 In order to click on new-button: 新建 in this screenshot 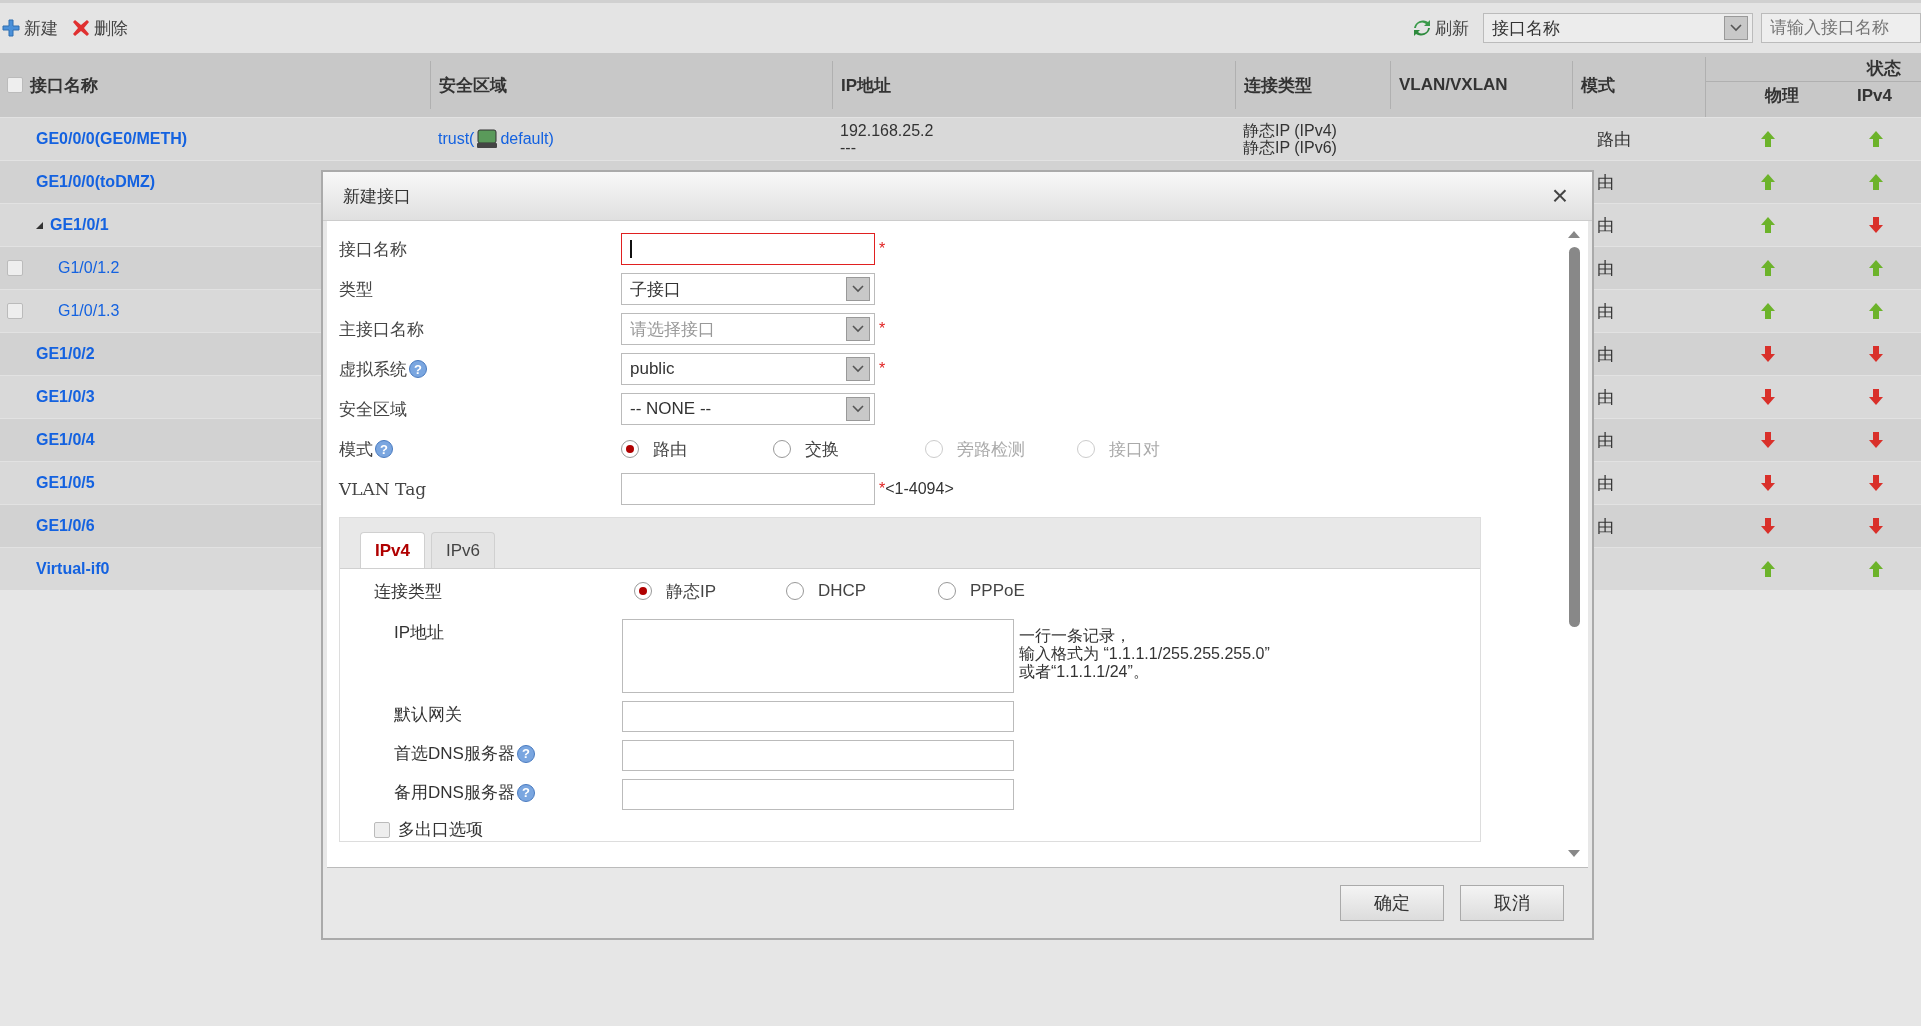, I will do `click(34, 28)`.